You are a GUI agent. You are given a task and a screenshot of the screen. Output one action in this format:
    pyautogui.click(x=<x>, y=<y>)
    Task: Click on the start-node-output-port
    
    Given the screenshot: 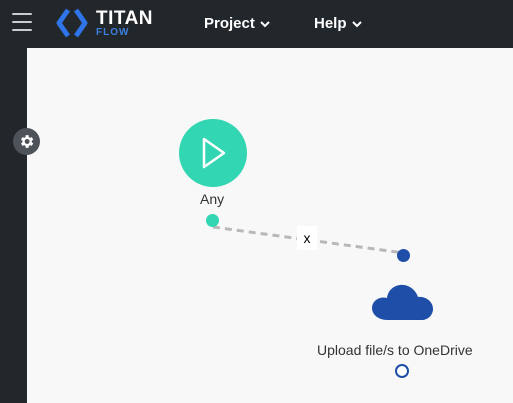 What is the action you would take?
    pyautogui.click(x=212, y=220)
    